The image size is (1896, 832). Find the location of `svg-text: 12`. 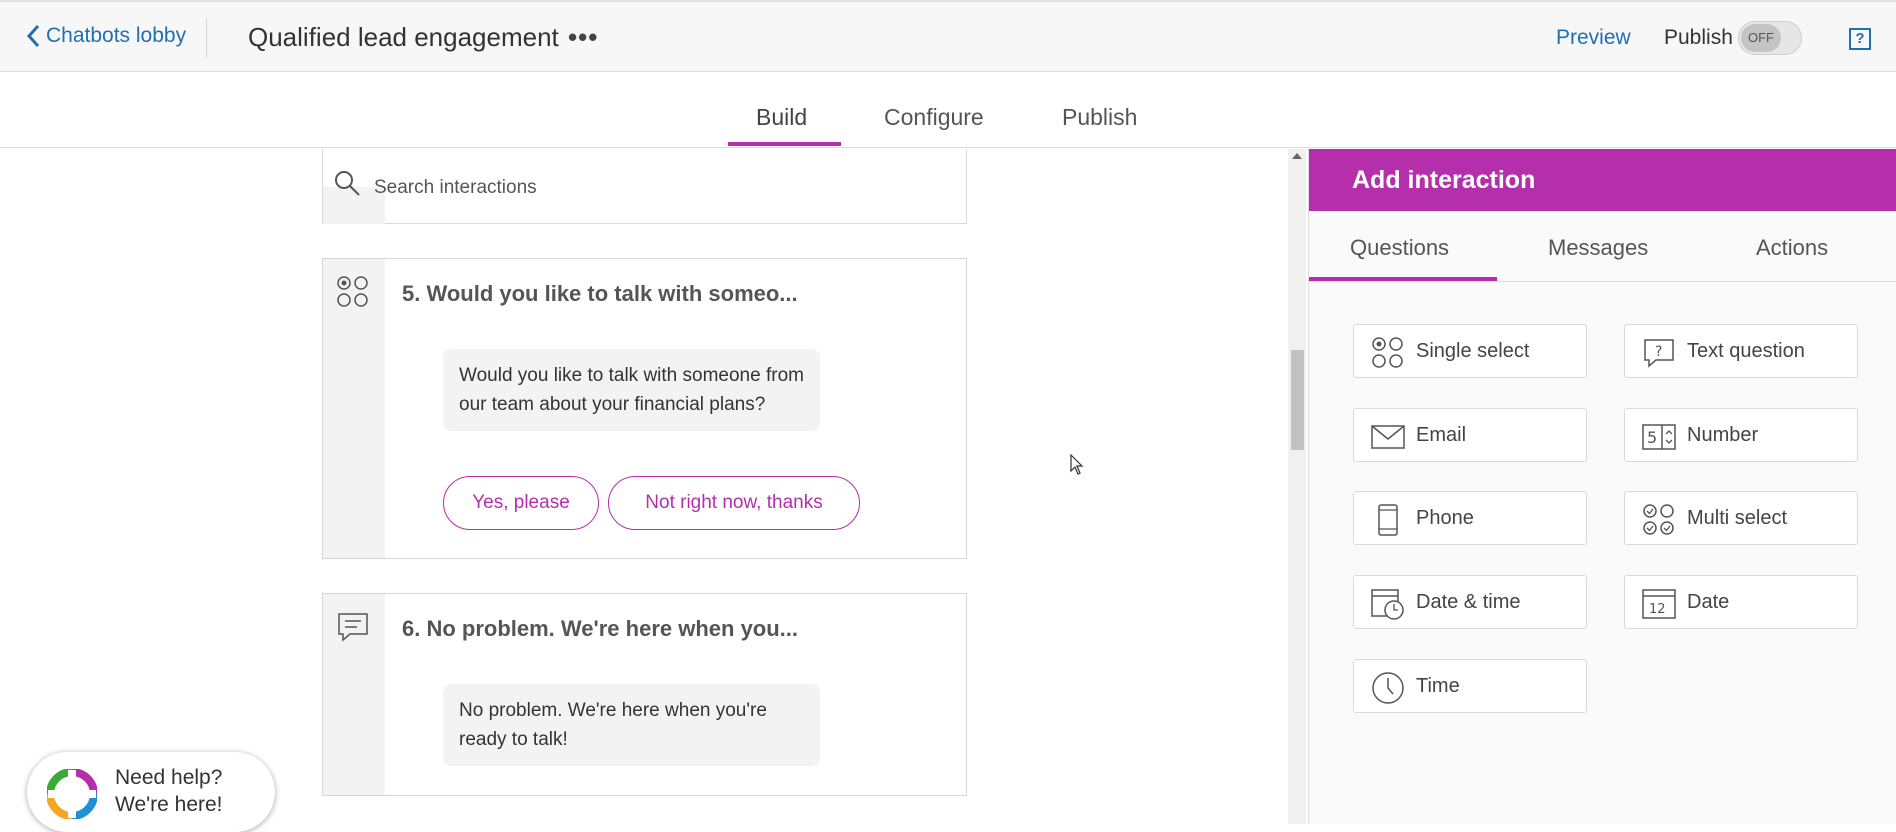

svg-text: 12 is located at coordinates (1657, 609).